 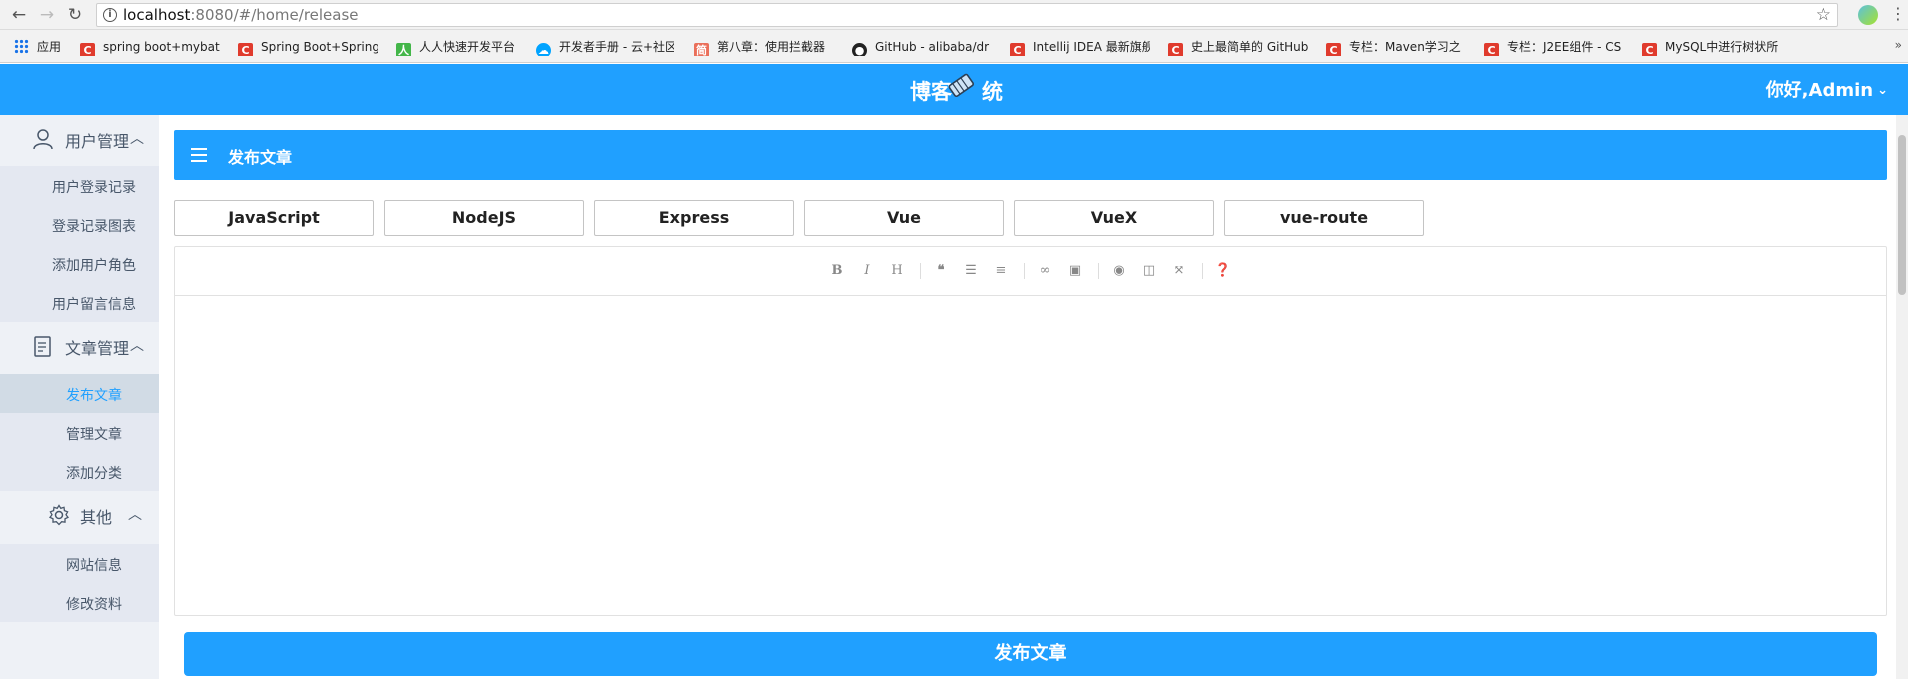 I want to click on sidebar-item-edit-profile: 修改资料, so click(x=79, y=602).